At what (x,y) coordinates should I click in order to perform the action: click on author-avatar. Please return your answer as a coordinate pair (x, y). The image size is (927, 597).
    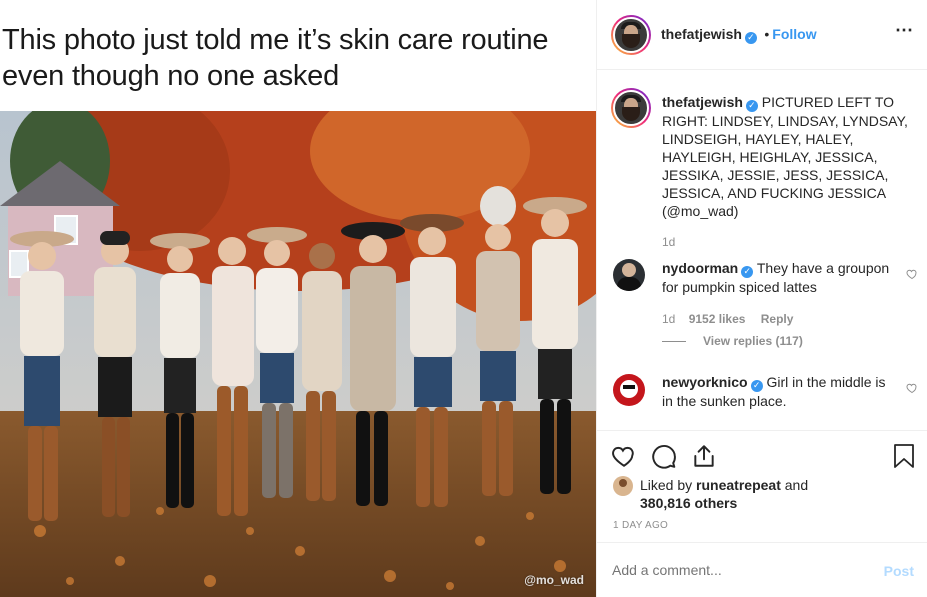
    Looking at the image, I should click on (631, 35).